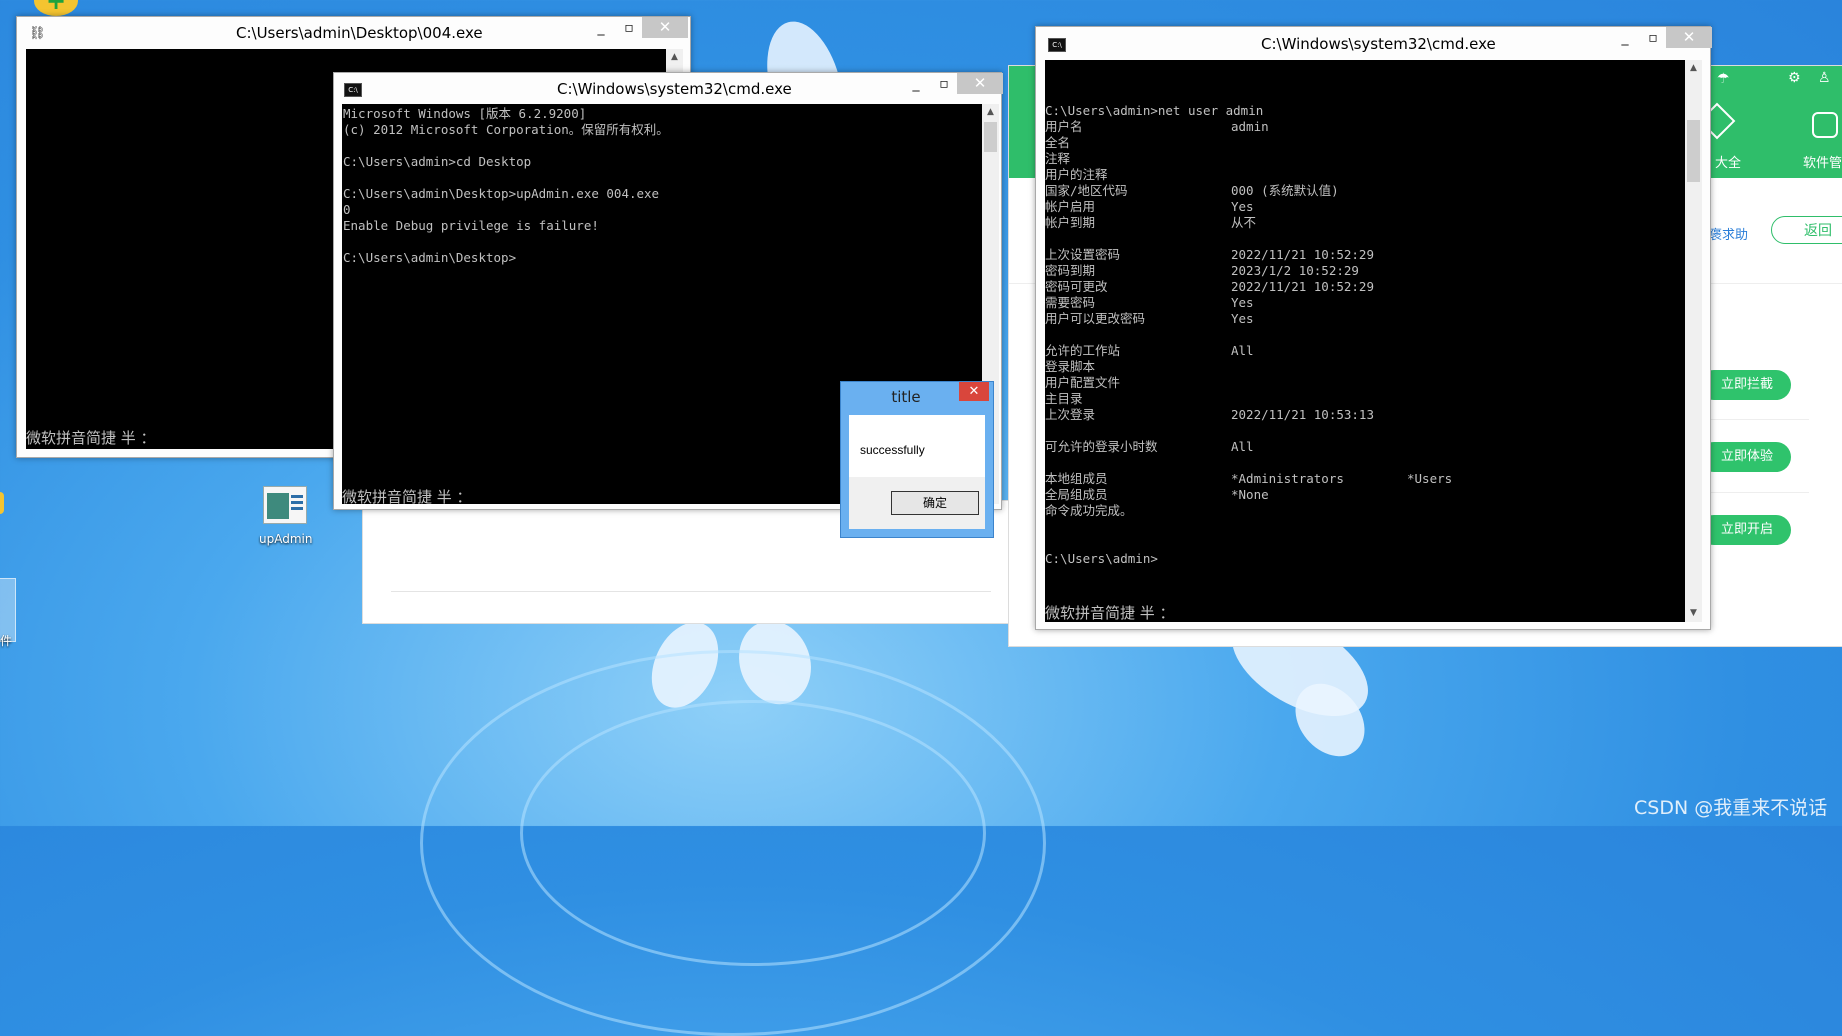 The image size is (1842, 1036). I want to click on console-line: 上次设置密码 2022/11/21 10:52:29, so click(1209, 255).